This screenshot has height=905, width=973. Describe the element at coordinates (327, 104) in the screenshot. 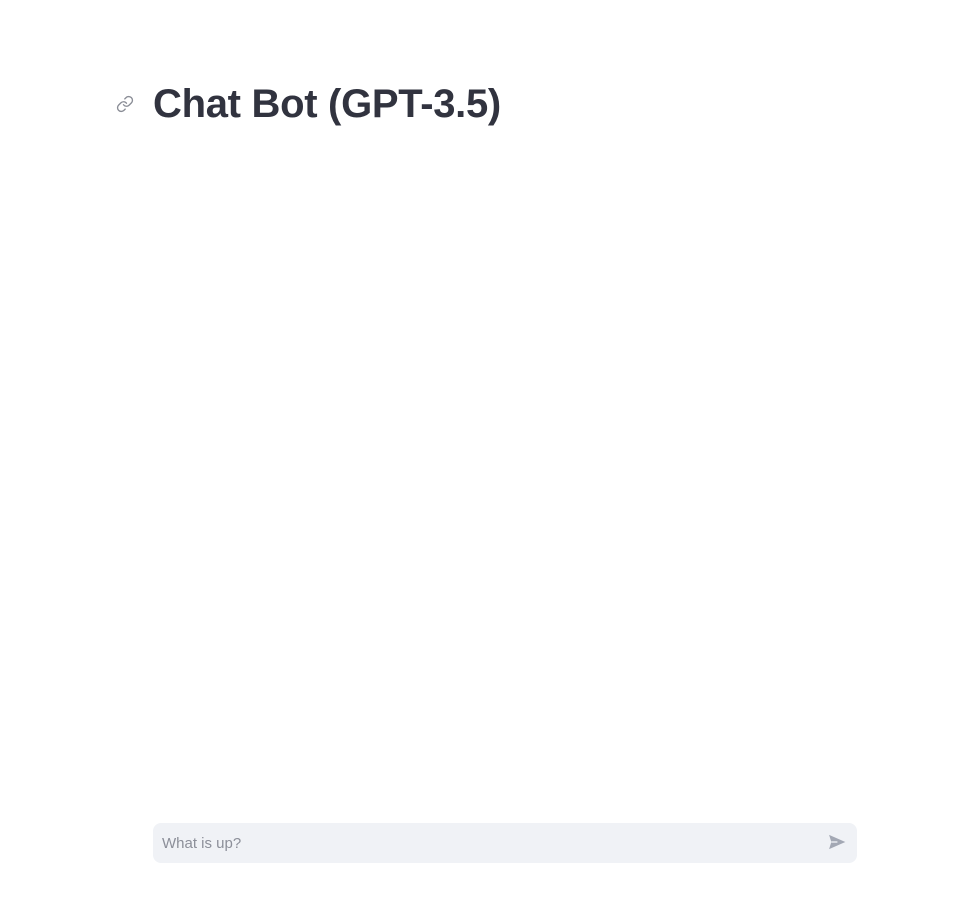

I see `page-title: Chat Bot (GPT-3.5)` at that location.